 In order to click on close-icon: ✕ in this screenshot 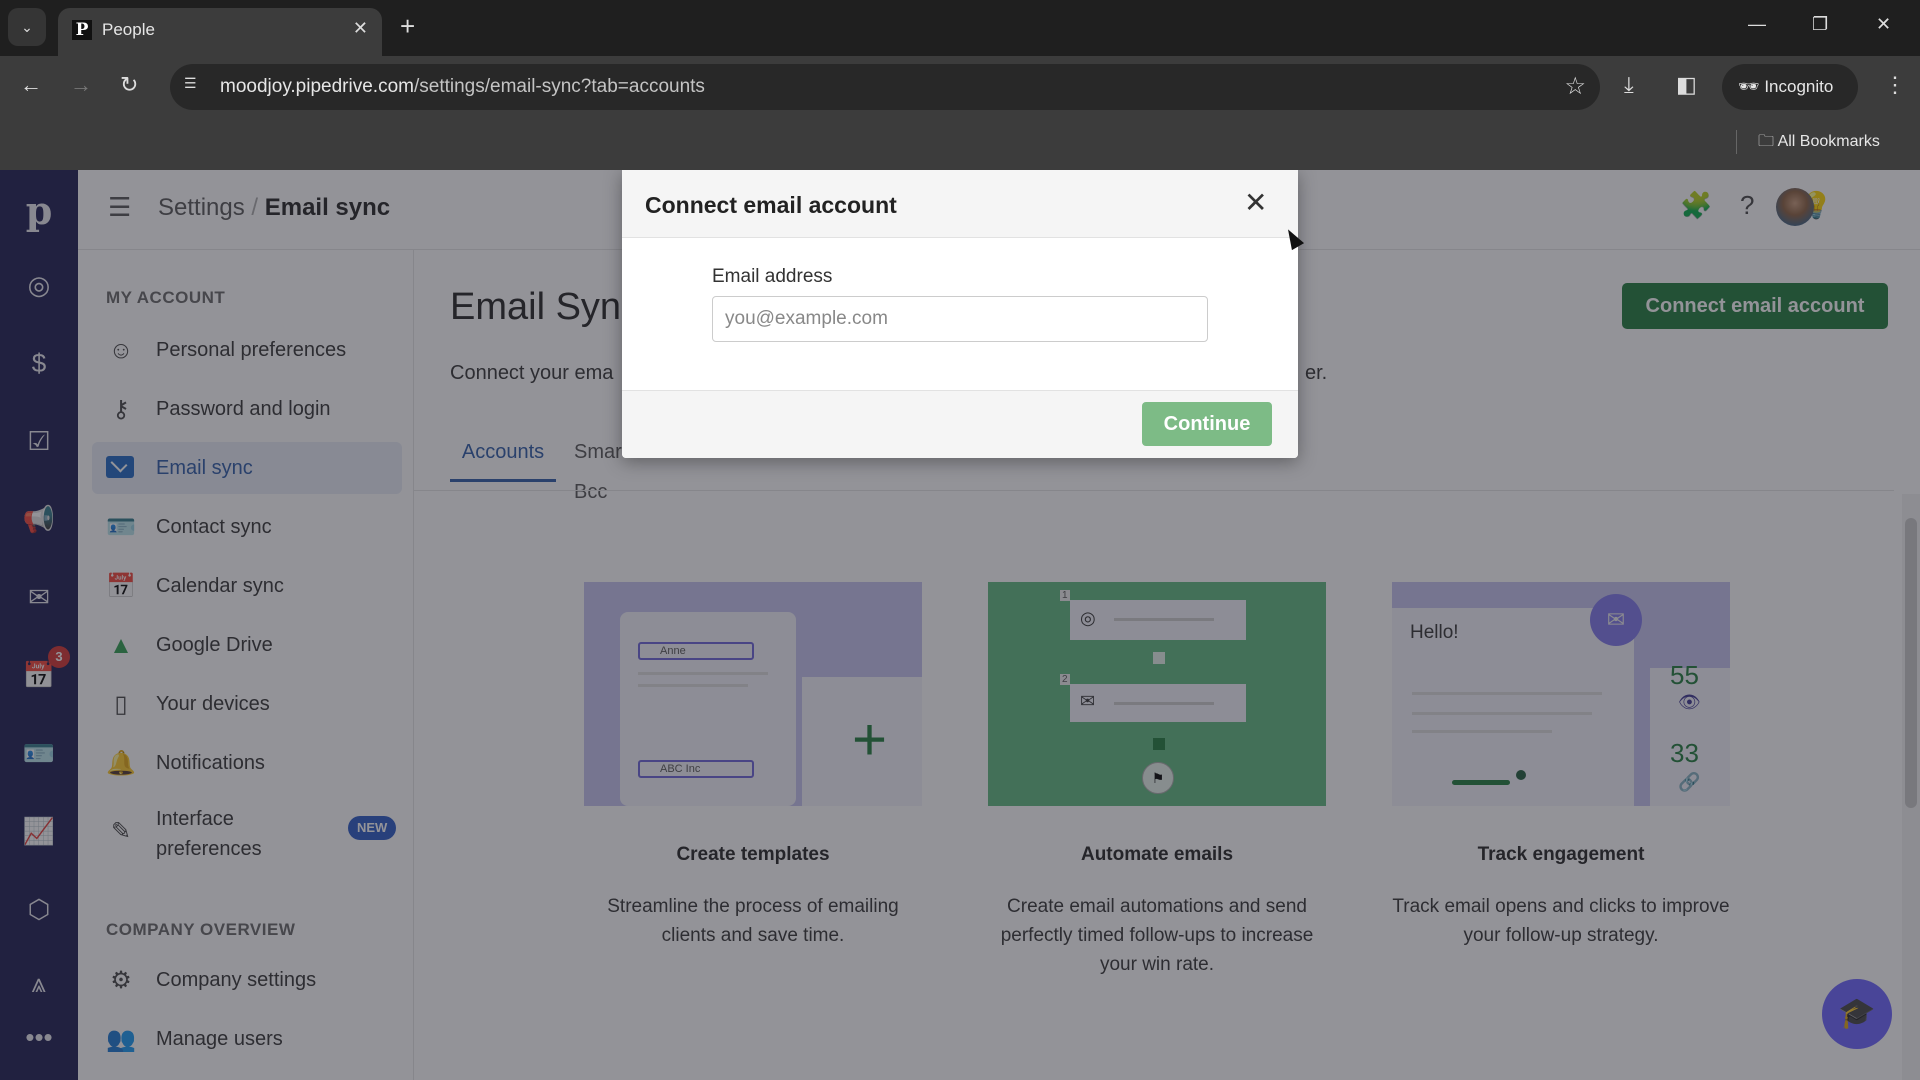, I will do `click(1255, 202)`.